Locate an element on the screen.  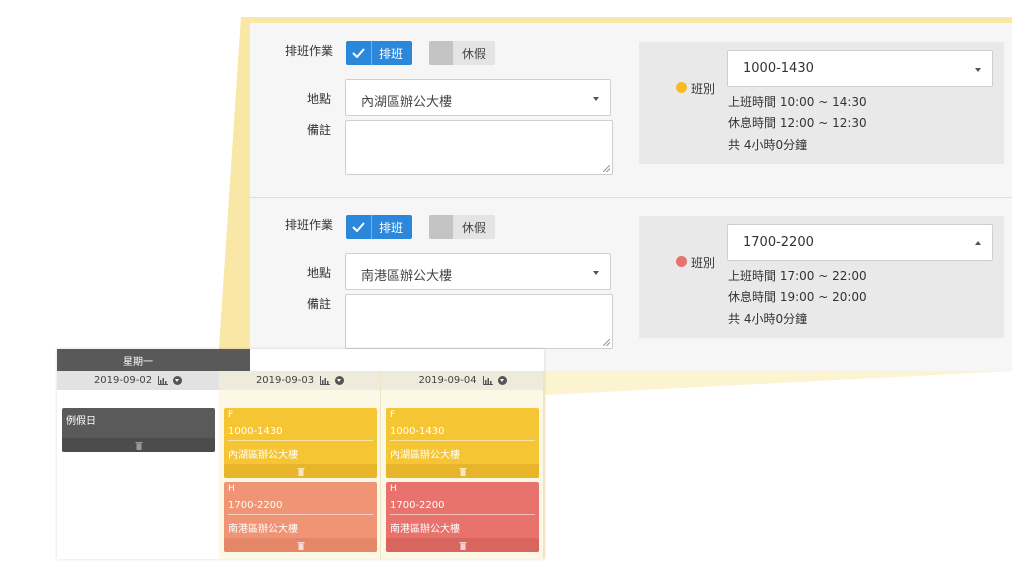
caret-up-icon is located at coordinates (978, 243).